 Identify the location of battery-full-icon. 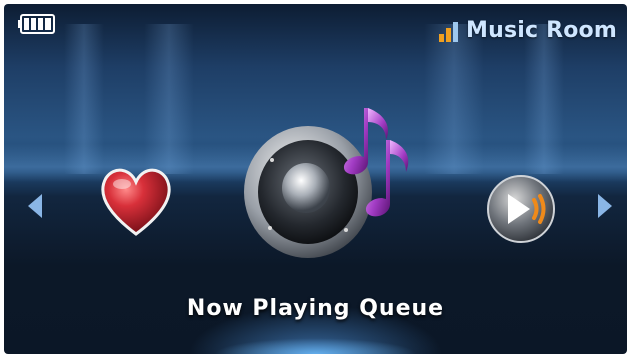
(36, 24).